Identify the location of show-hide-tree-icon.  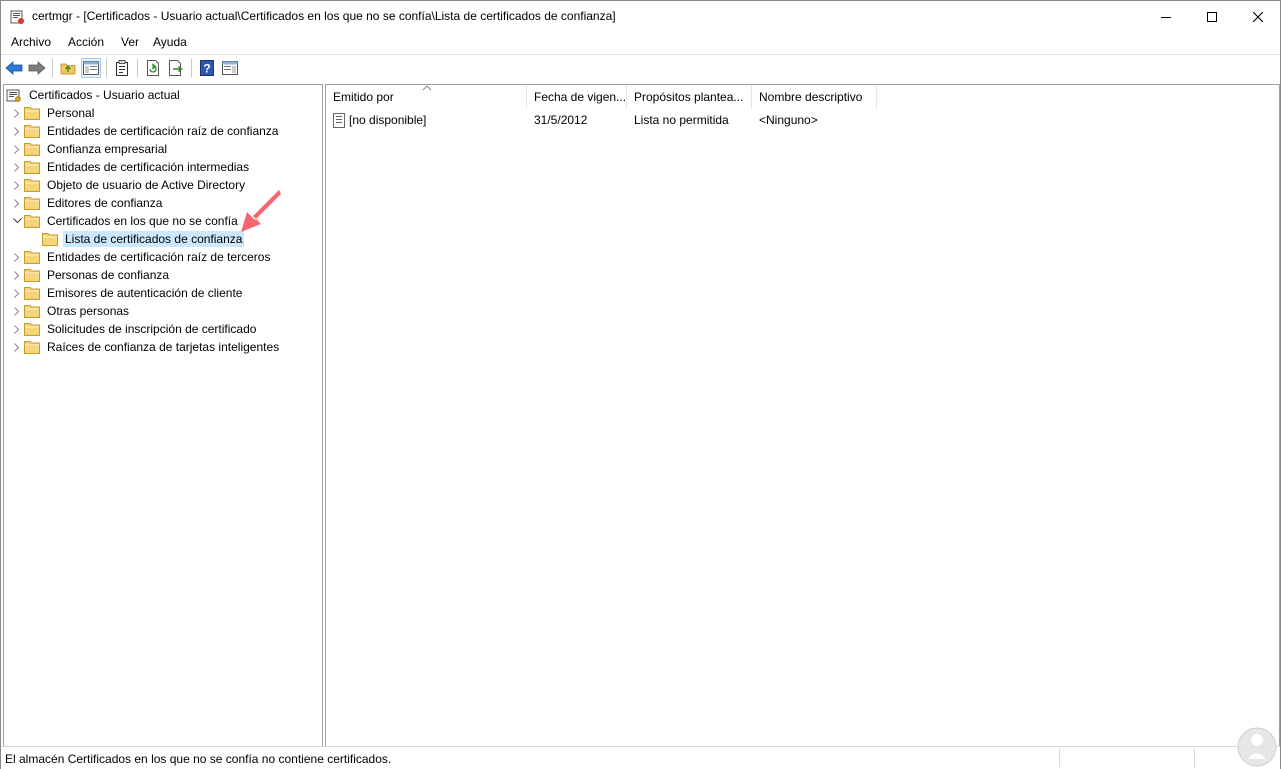
(91, 68).